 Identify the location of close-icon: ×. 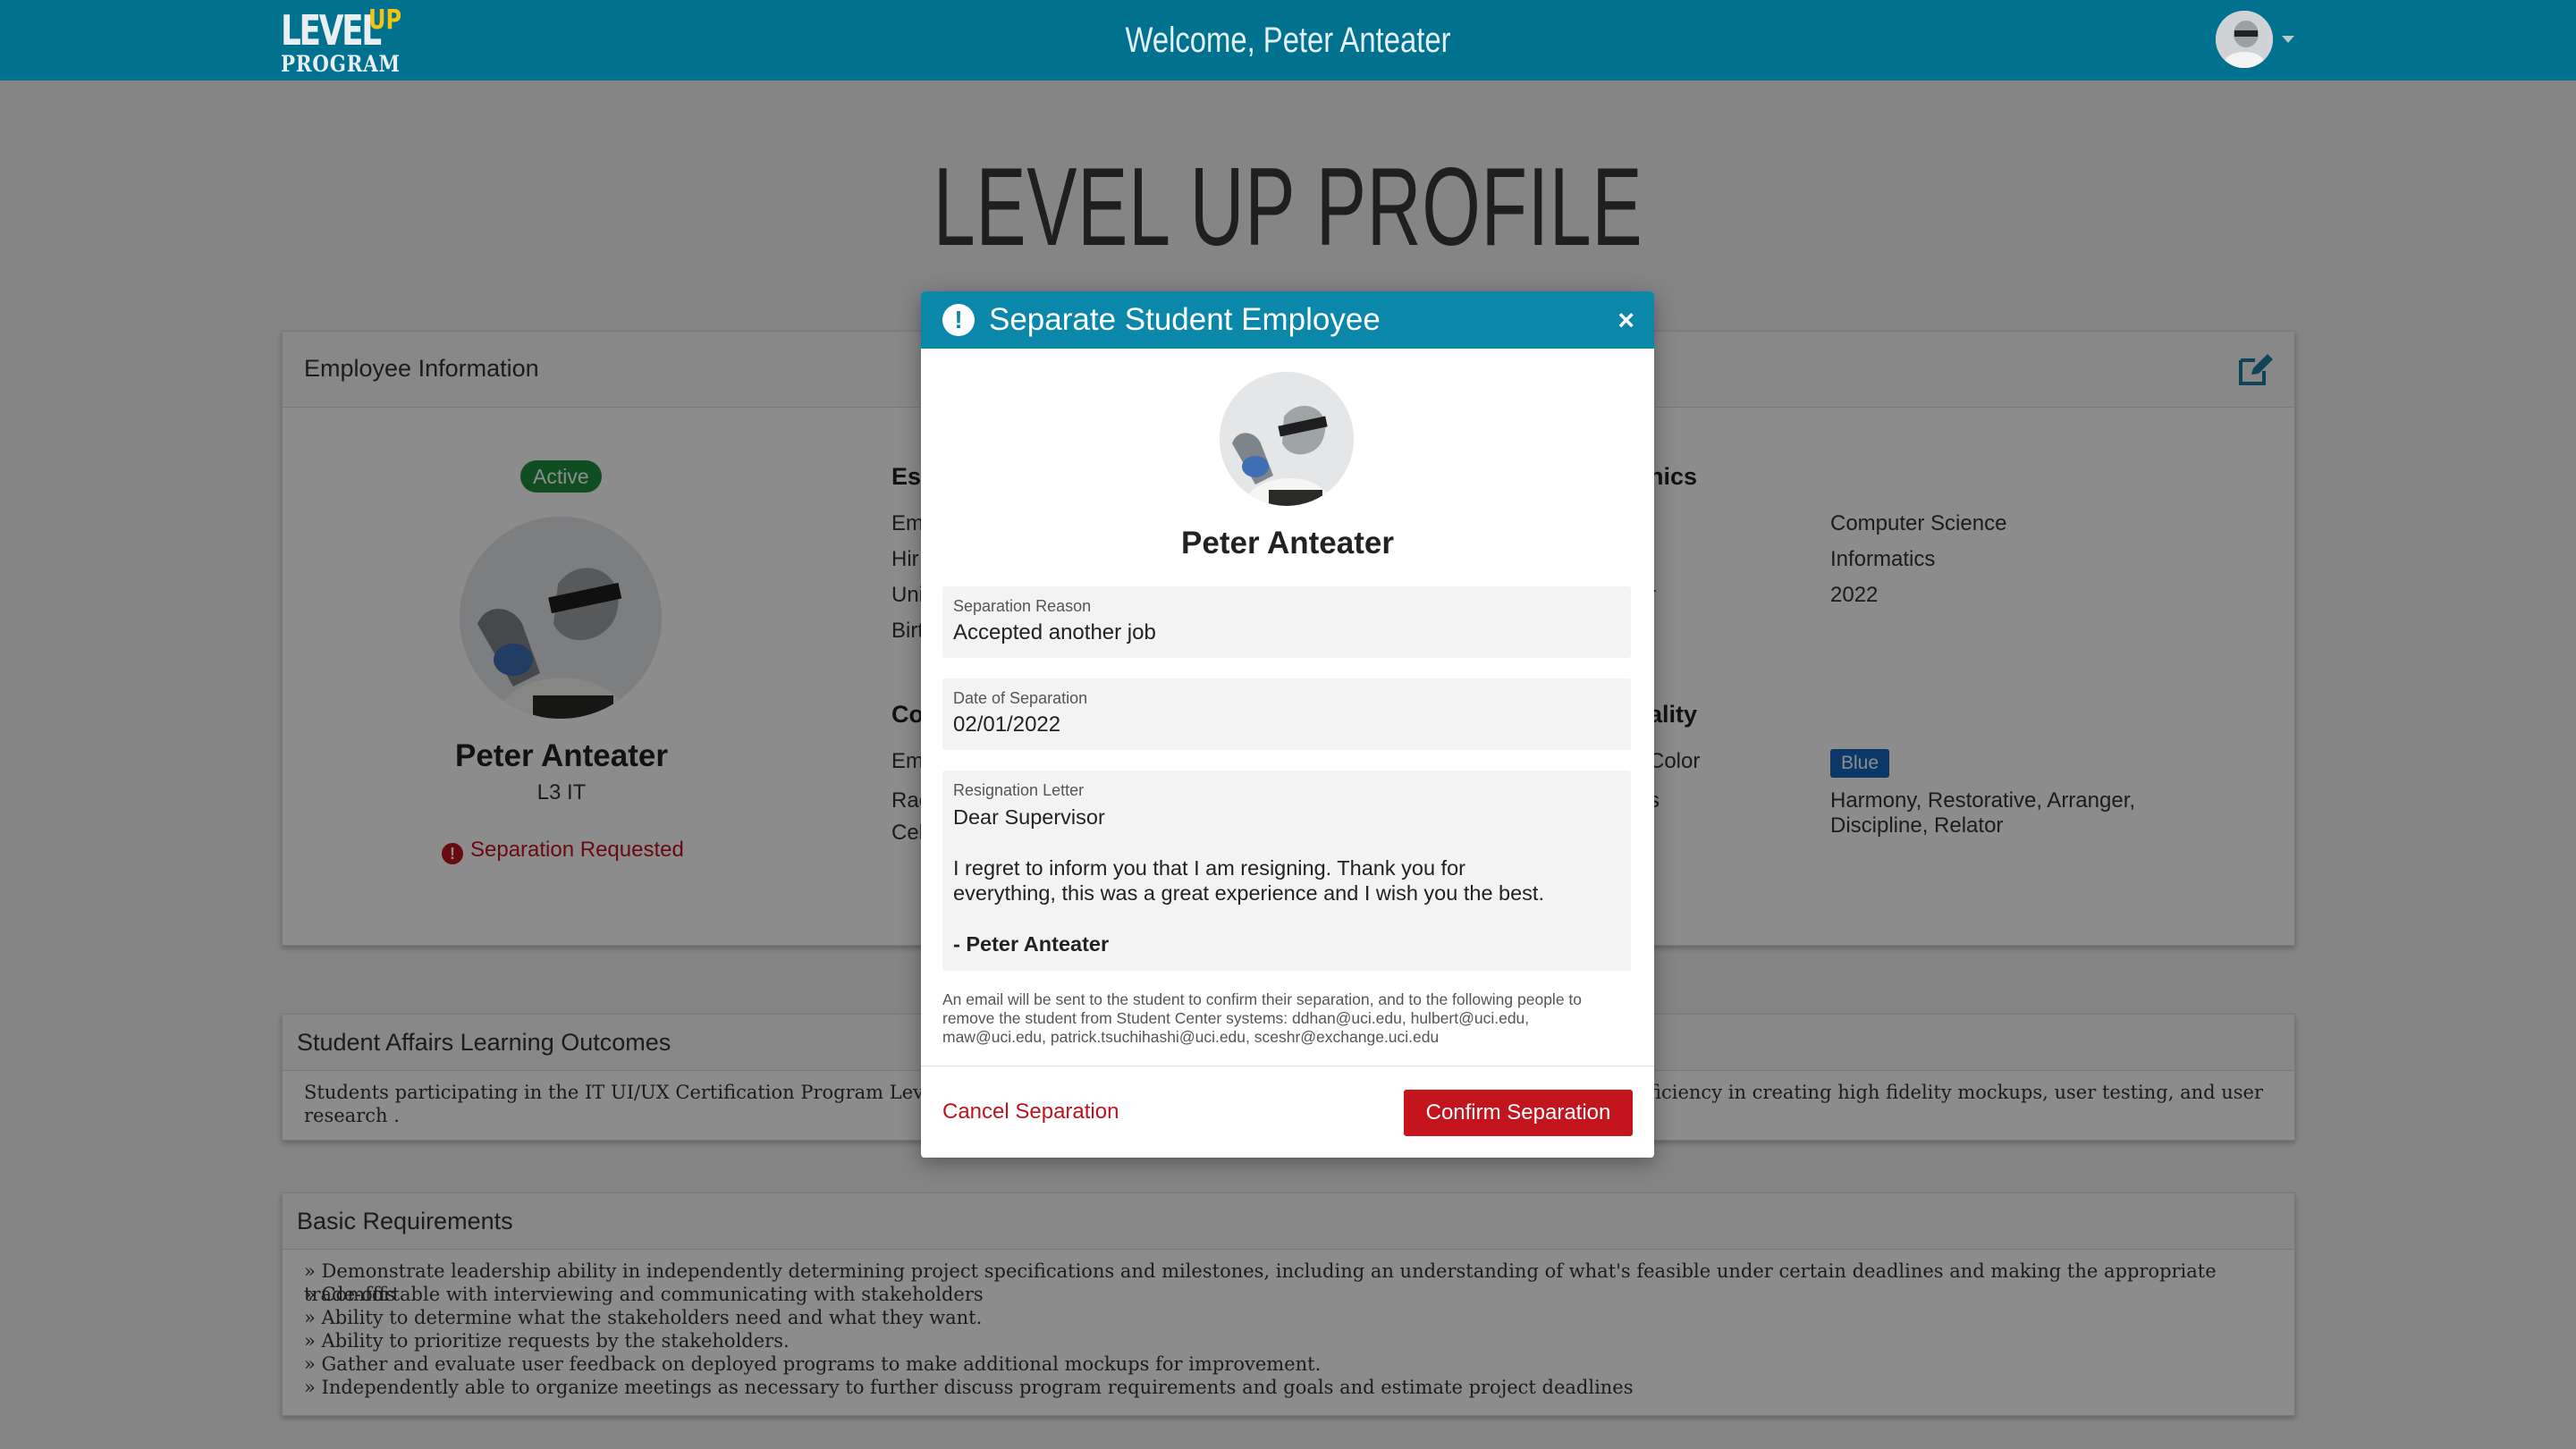
(1625, 320).